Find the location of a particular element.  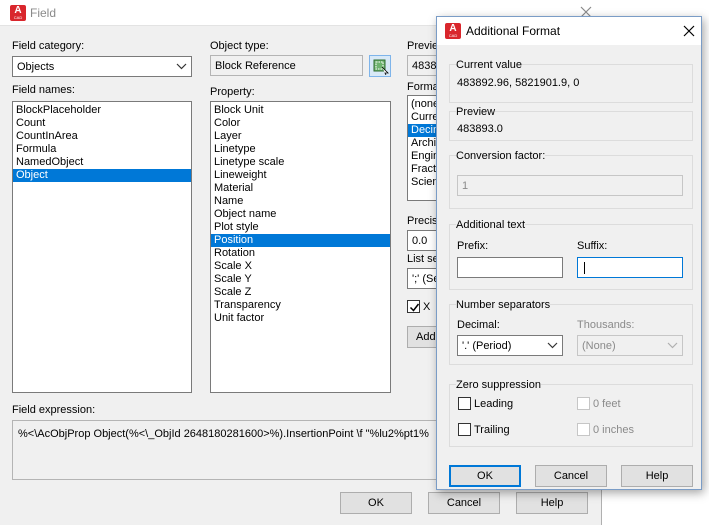

property-item-linetype-scale: Linetype scale is located at coordinates (300, 162).